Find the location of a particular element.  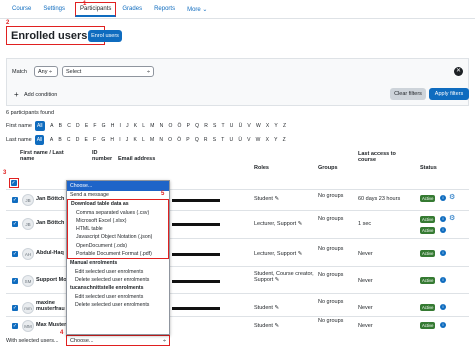

nav-more: More ⌄ is located at coordinates (197, 9).